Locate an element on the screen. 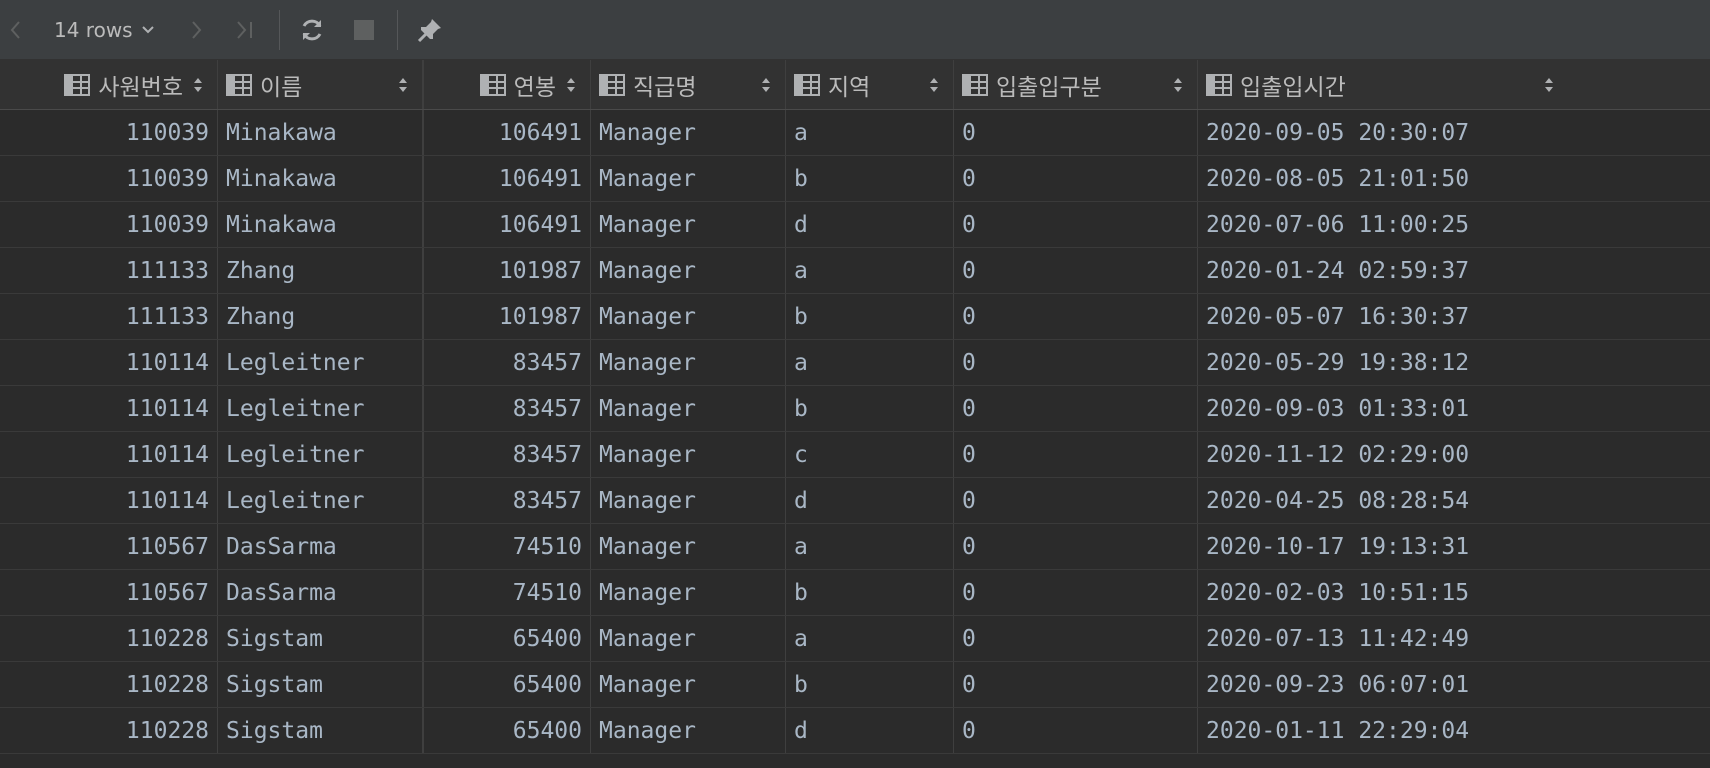 The height and width of the screenshot is (768, 1710). table-cell: 2020-08-05 21:01:50 is located at coordinates (1454, 178).